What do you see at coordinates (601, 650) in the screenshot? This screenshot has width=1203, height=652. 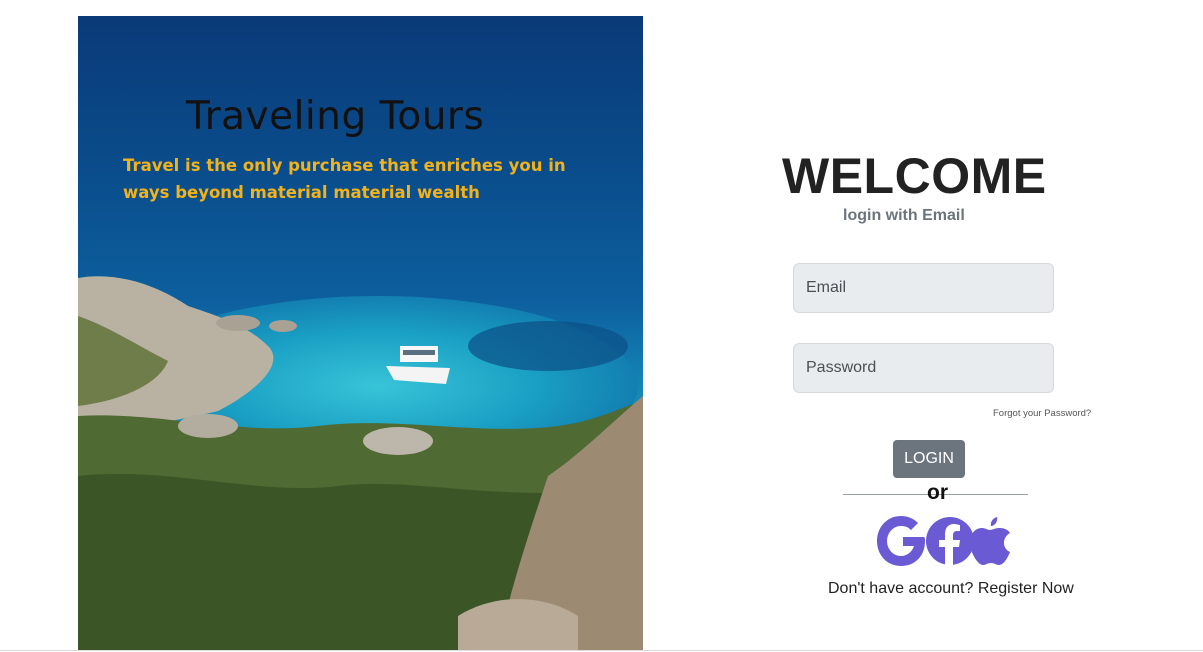 I see `bottom-divider` at bounding box center [601, 650].